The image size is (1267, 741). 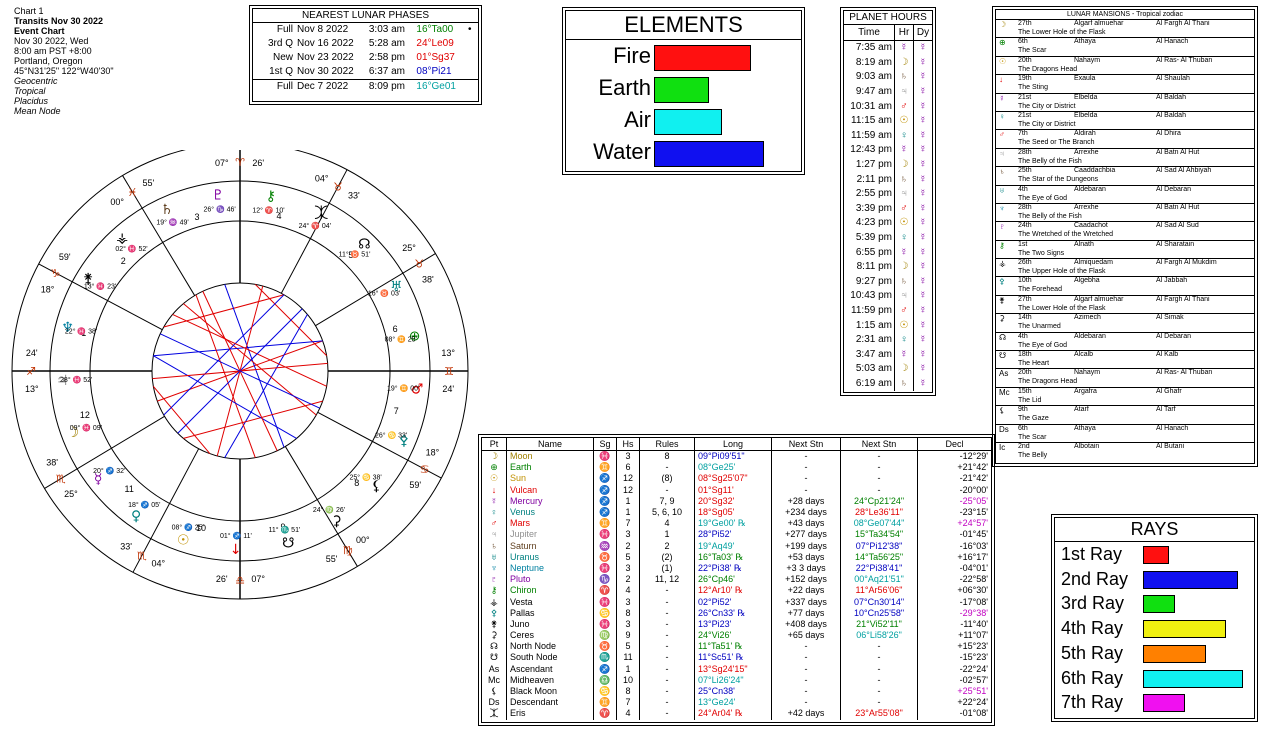 I want to click on planet-icon: ♄, so click(x=494, y=546).